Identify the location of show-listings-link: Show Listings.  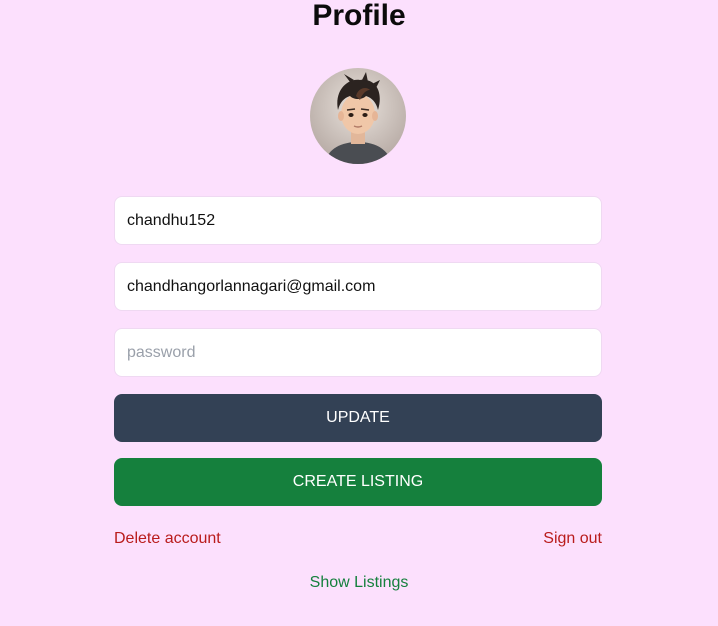
(359, 583).